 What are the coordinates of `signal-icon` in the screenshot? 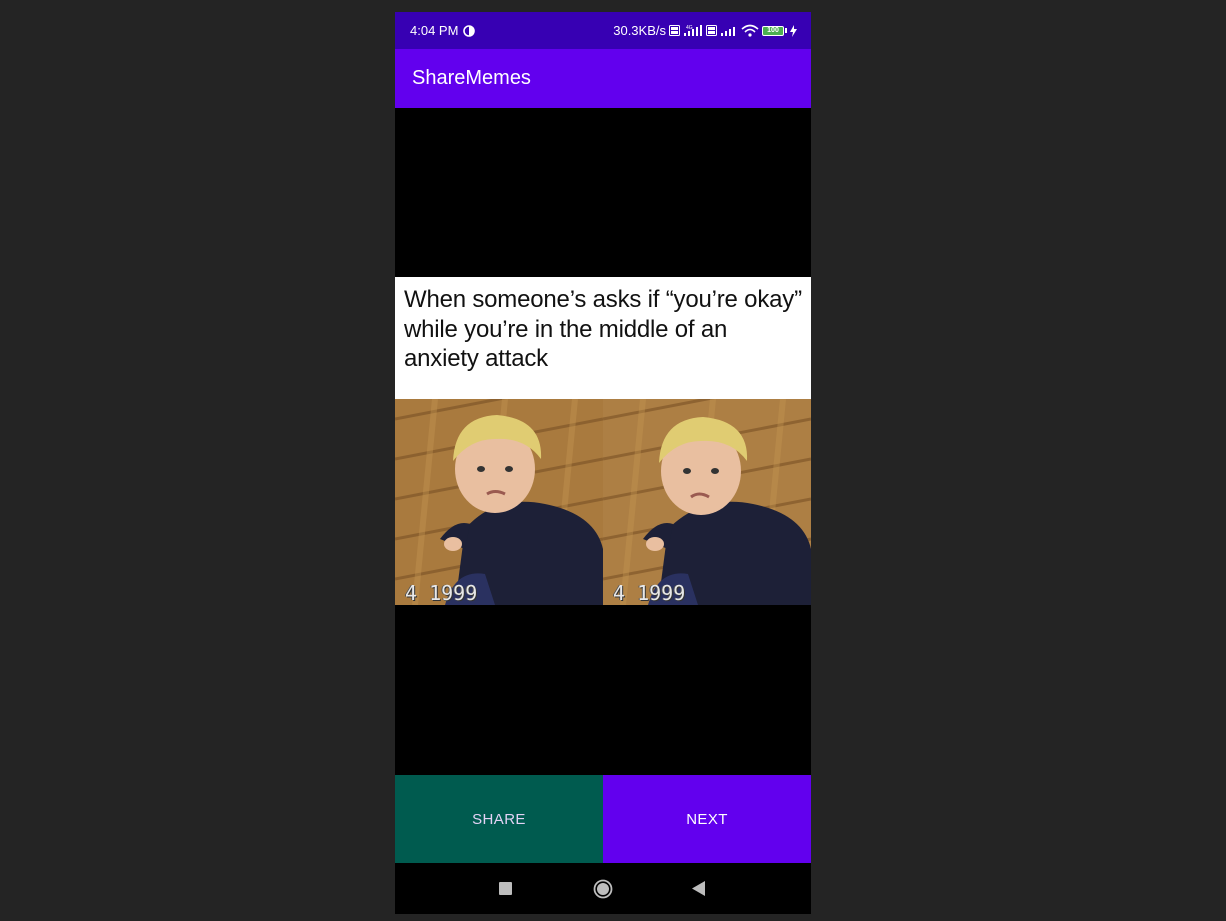 It's located at (729, 30).